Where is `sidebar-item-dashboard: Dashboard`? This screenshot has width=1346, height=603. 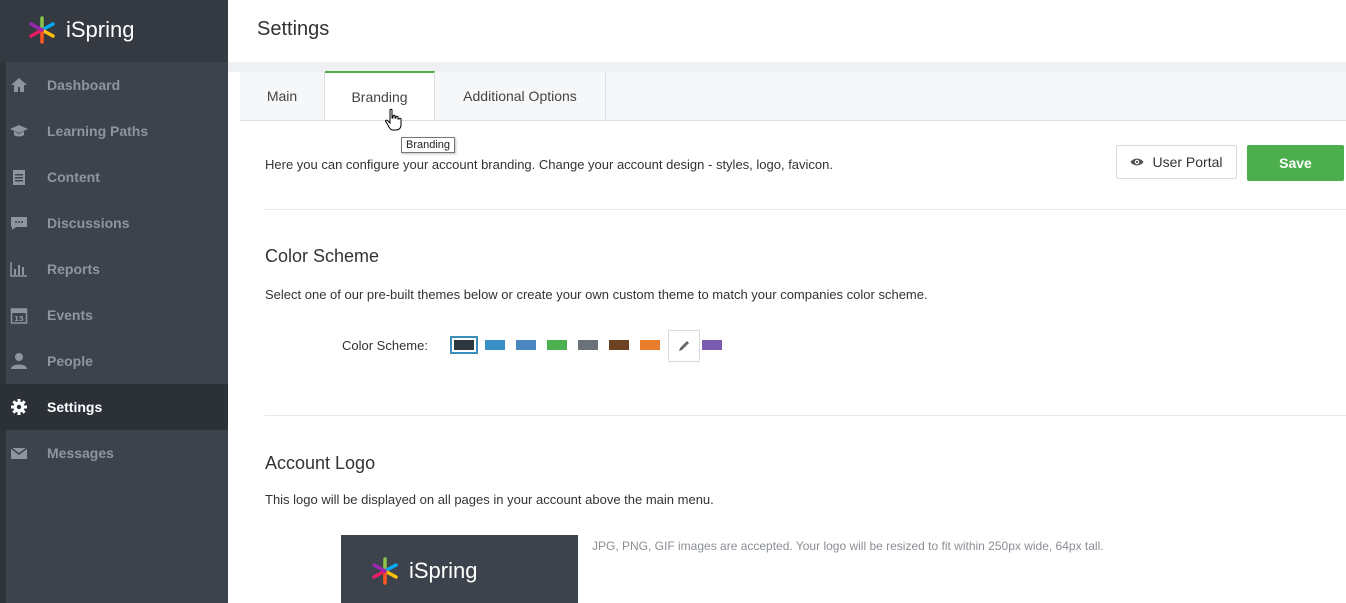 sidebar-item-dashboard: Dashboard is located at coordinates (114, 85).